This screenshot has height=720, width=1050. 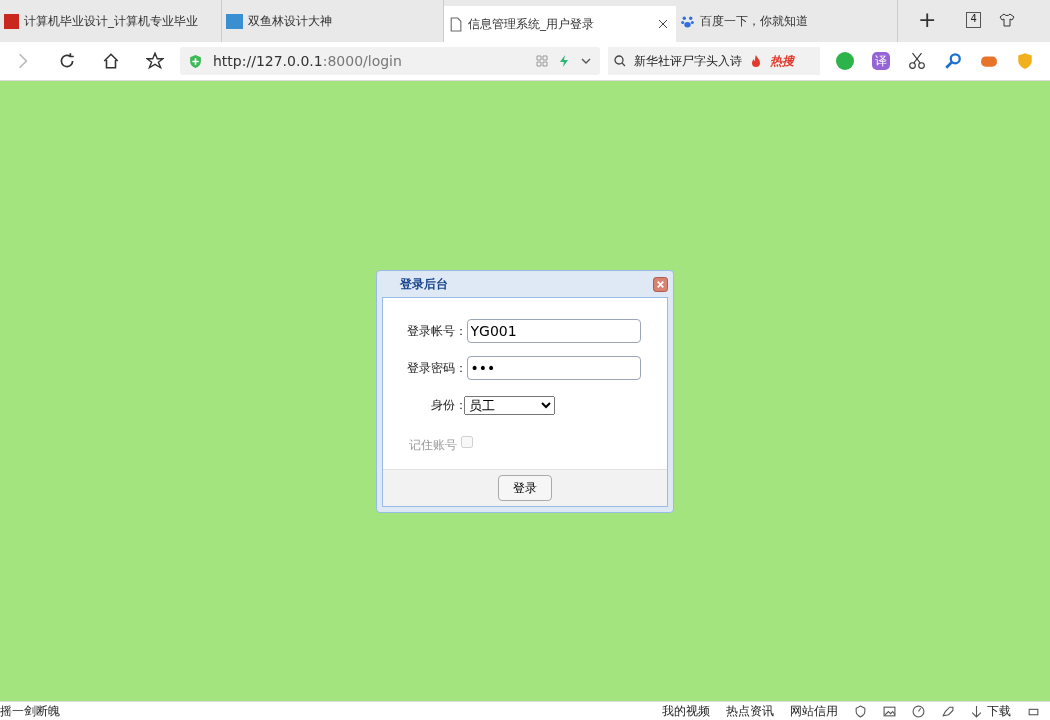 What do you see at coordinates (686, 711) in the screenshot?
I see `status-link: 我的视频` at bounding box center [686, 711].